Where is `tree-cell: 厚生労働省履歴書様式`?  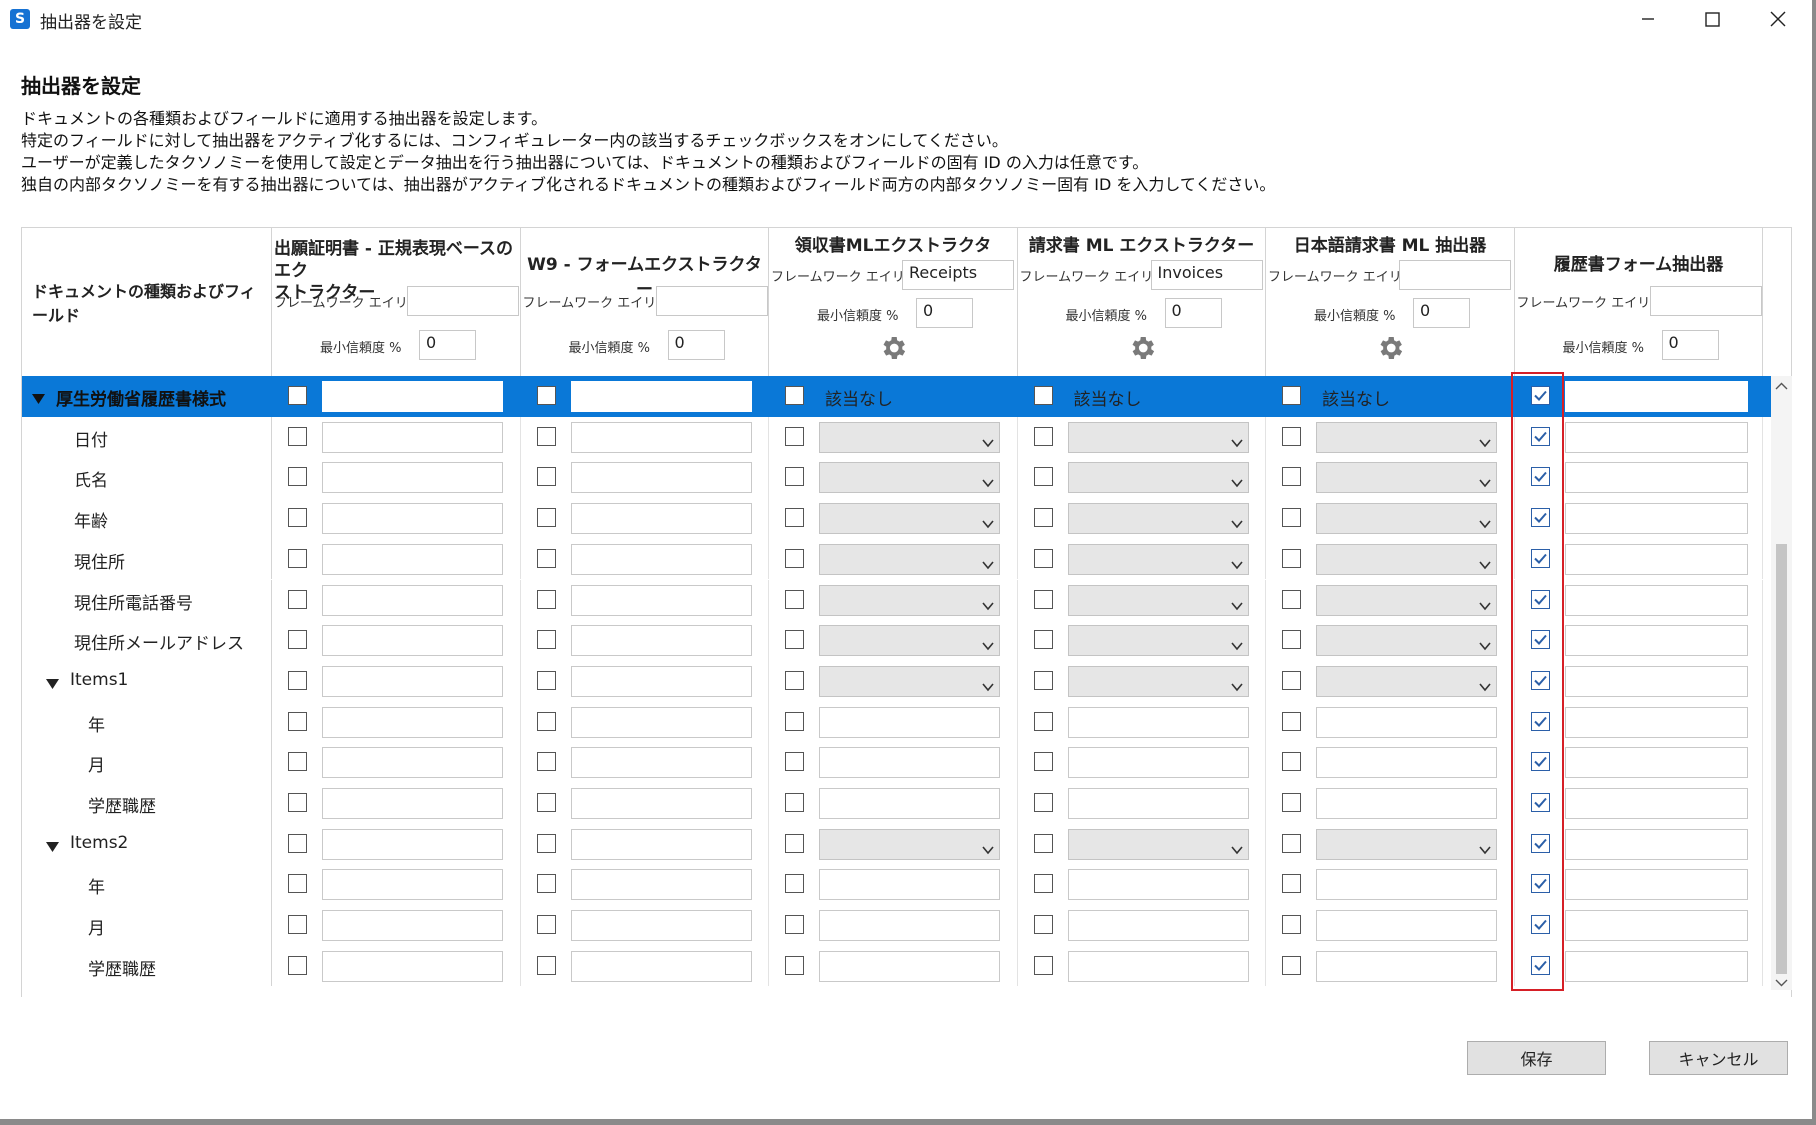 tree-cell: 厚生労働省履歴書様式 is located at coordinates (147, 396).